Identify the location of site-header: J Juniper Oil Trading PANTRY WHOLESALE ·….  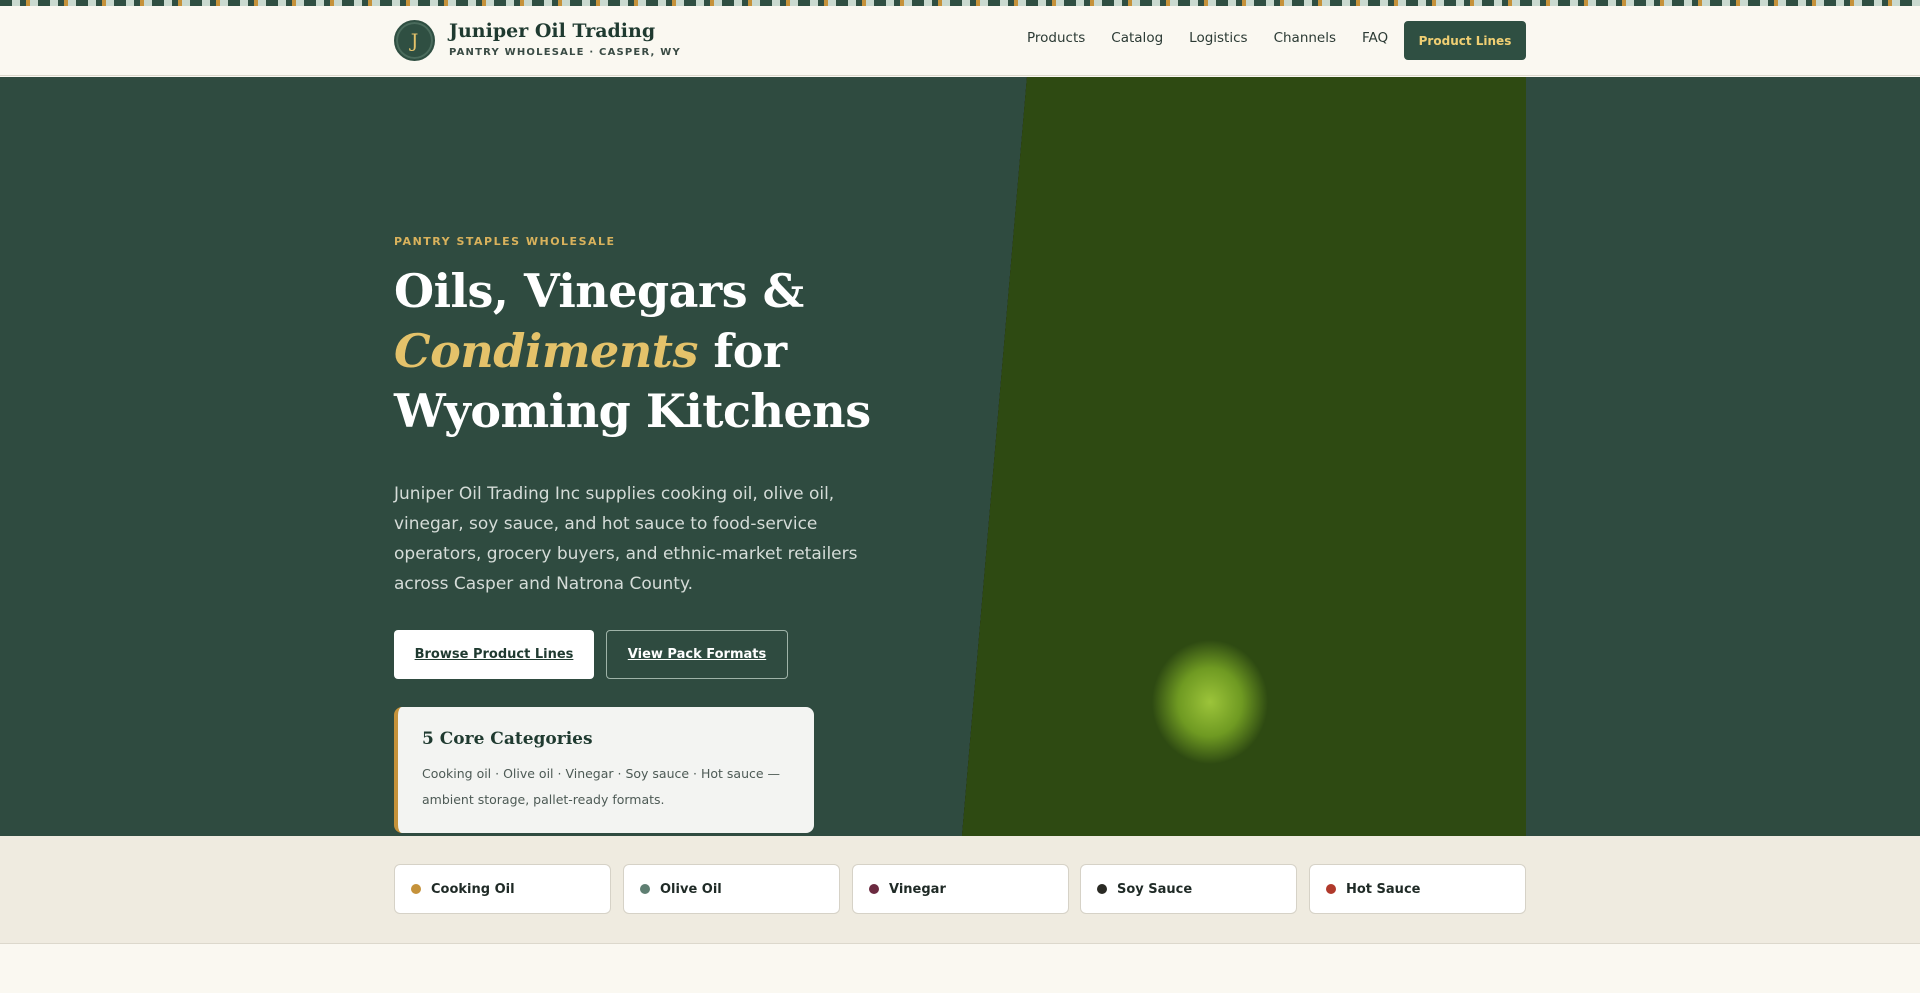
(960, 41).